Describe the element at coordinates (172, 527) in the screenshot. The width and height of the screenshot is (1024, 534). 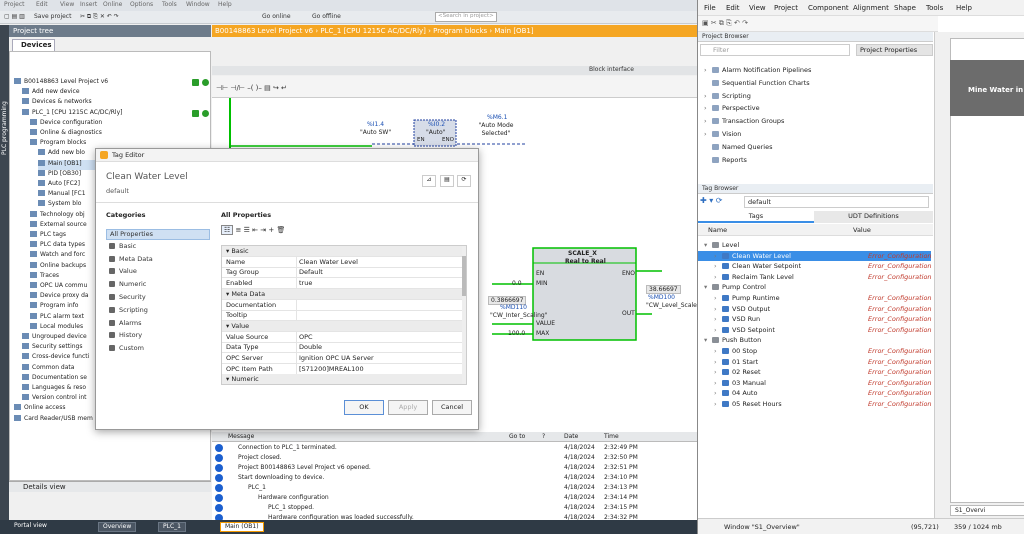
I see `plc-task: PLC_1` at that location.